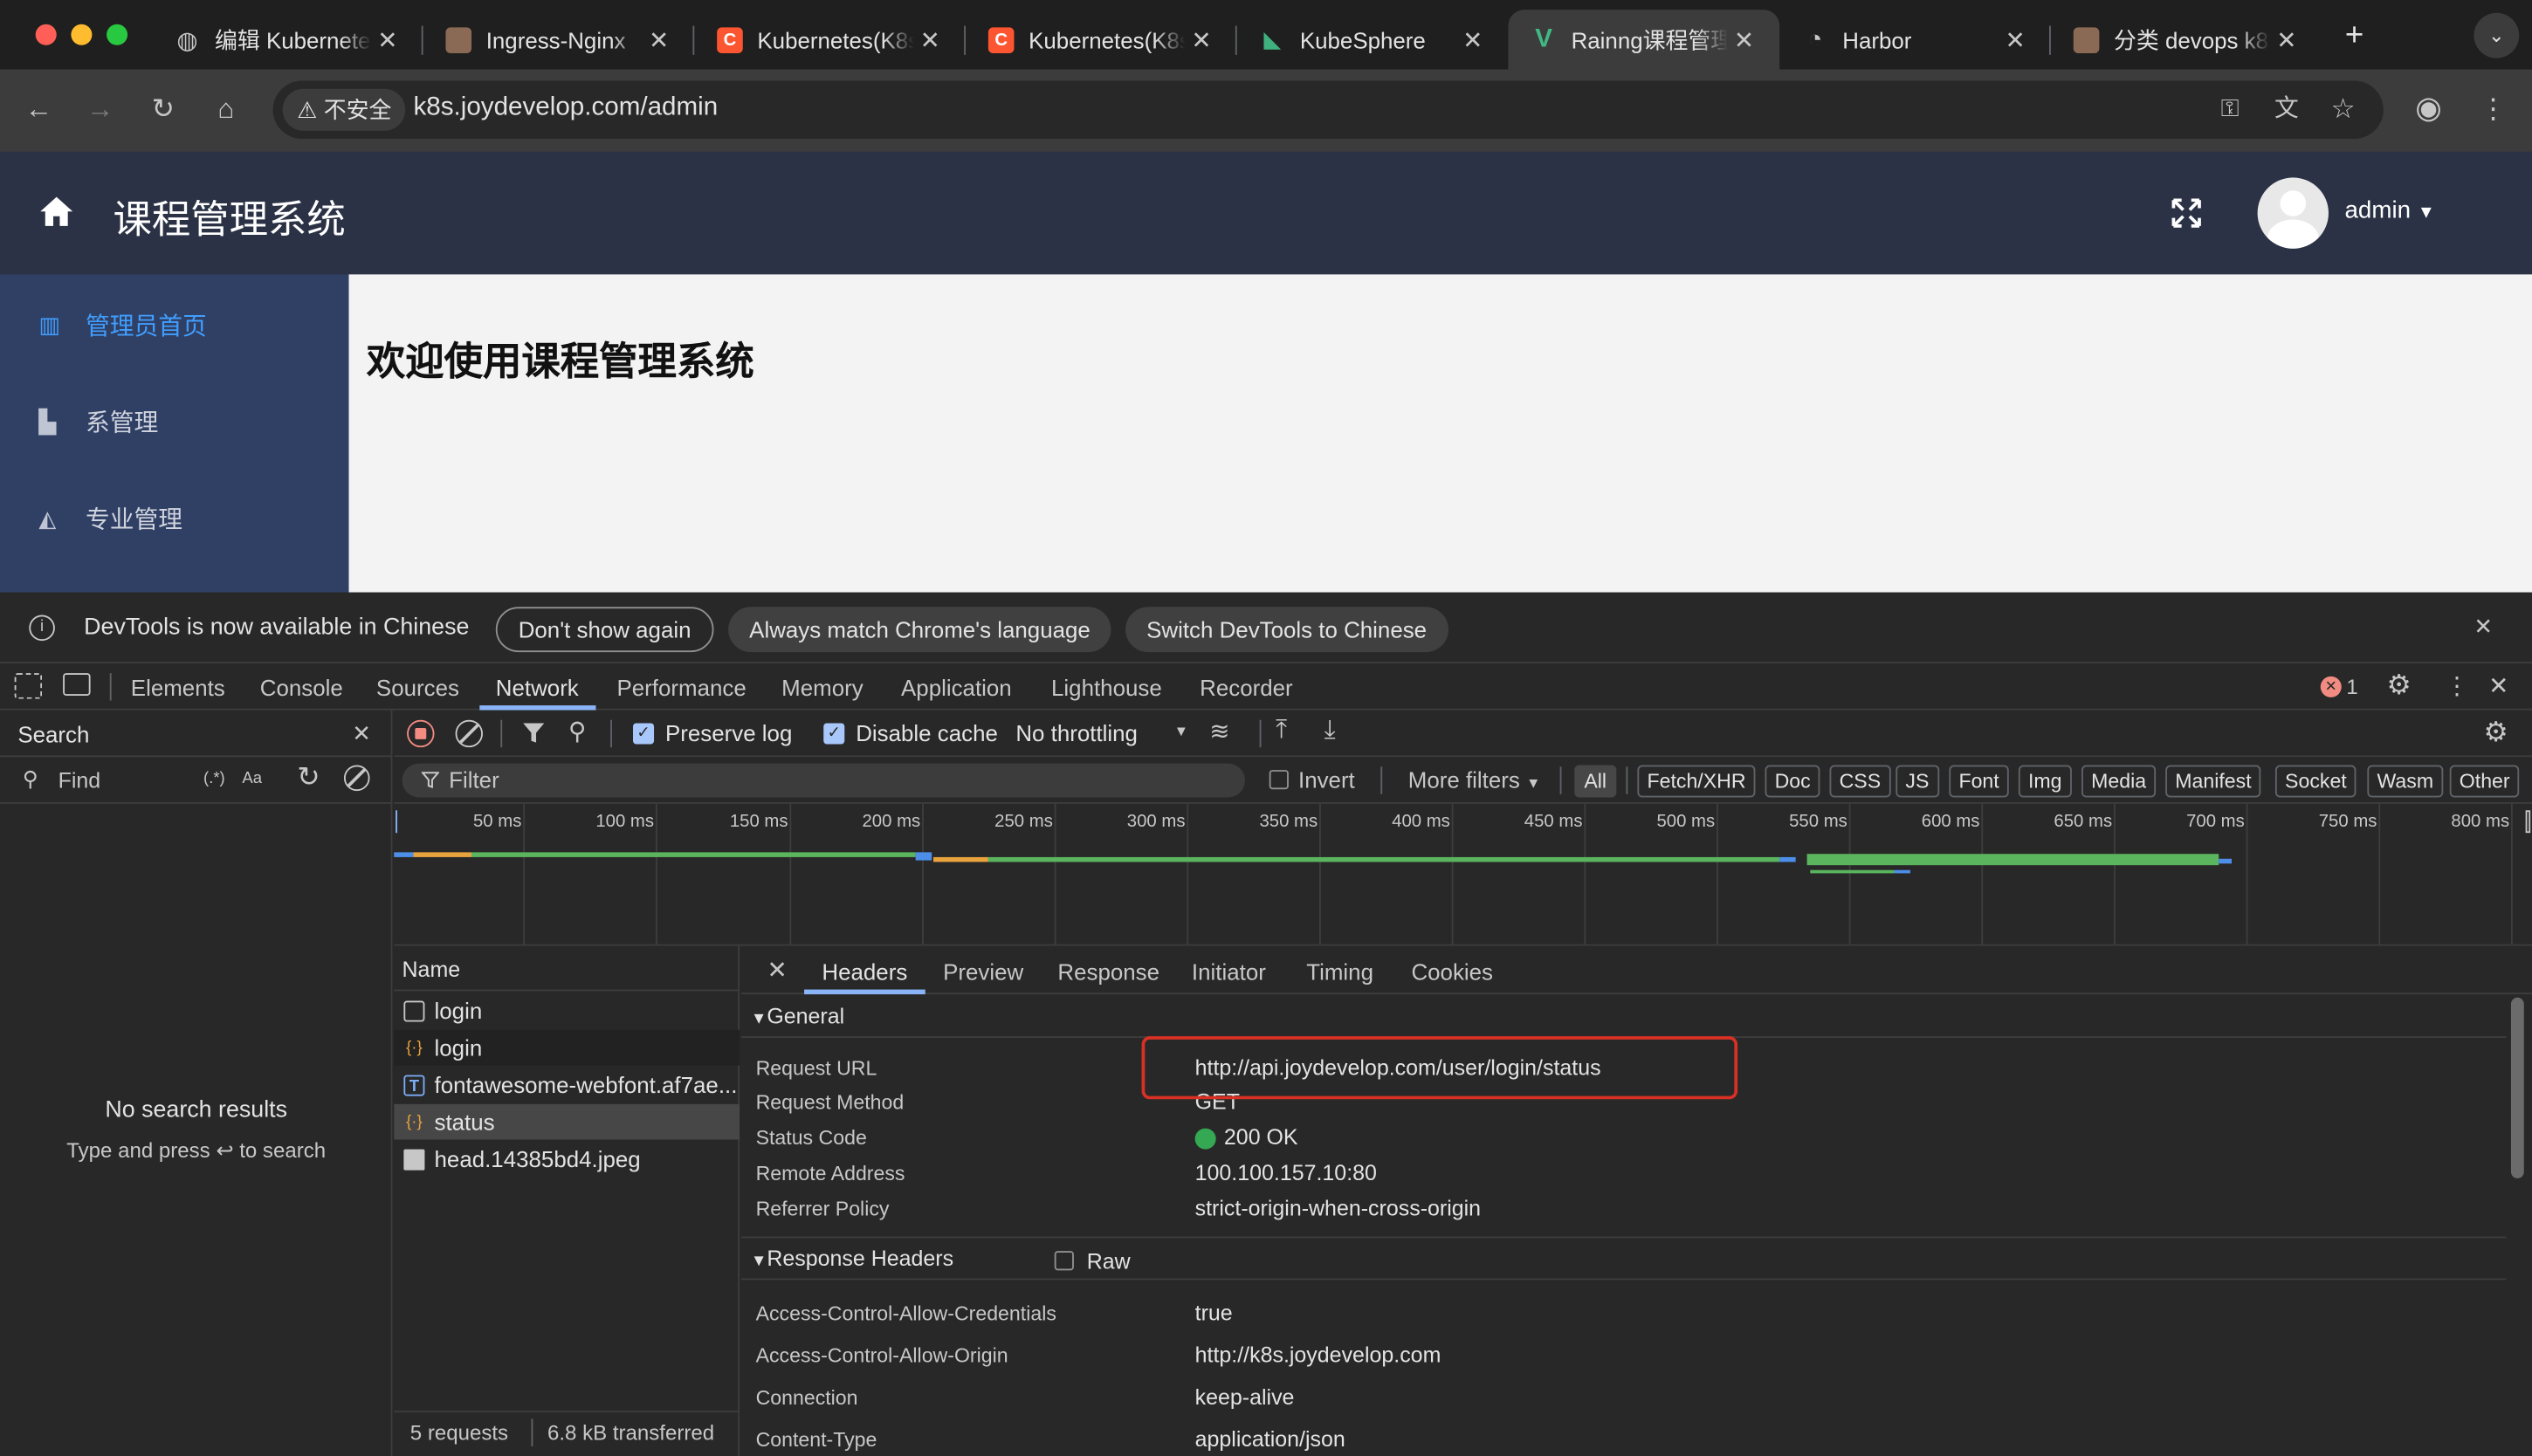  Describe the element at coordinates (1326, 779) in the screenshot. I see `invert-label: Invert` at that location.